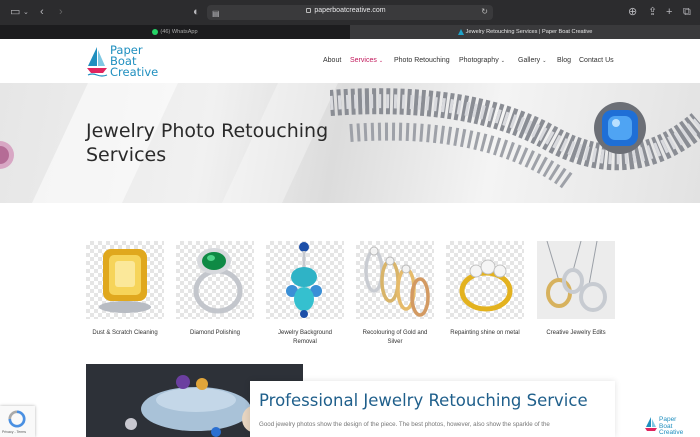 The height and width of the screenshot is (437, 700). What do you see at coordinates (422, 60) in the screenshot?
I see `nav-photo-retouching: Photo Retouching` at bounding box center [422, 60].